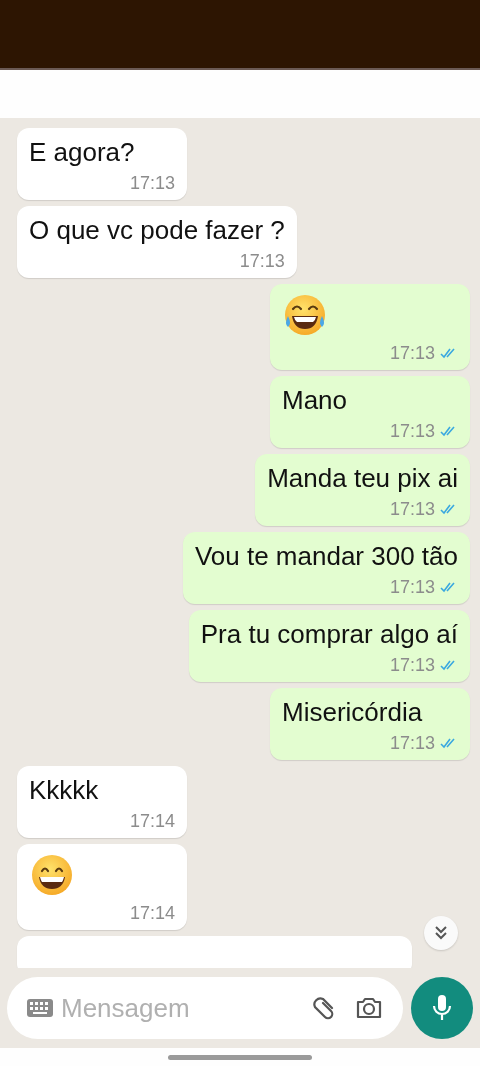 The image size is (480, 1066). What do you see at coordinates (315, 400) in the screenshot?
I see `message-text: Mano` at bounding box center [315, 400].